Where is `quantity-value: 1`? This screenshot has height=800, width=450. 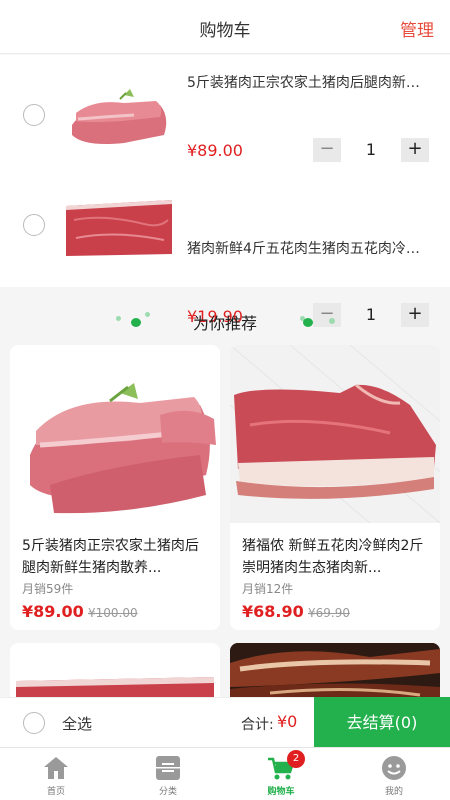 quantity-value: 1 is located at coordinates (371, 149).